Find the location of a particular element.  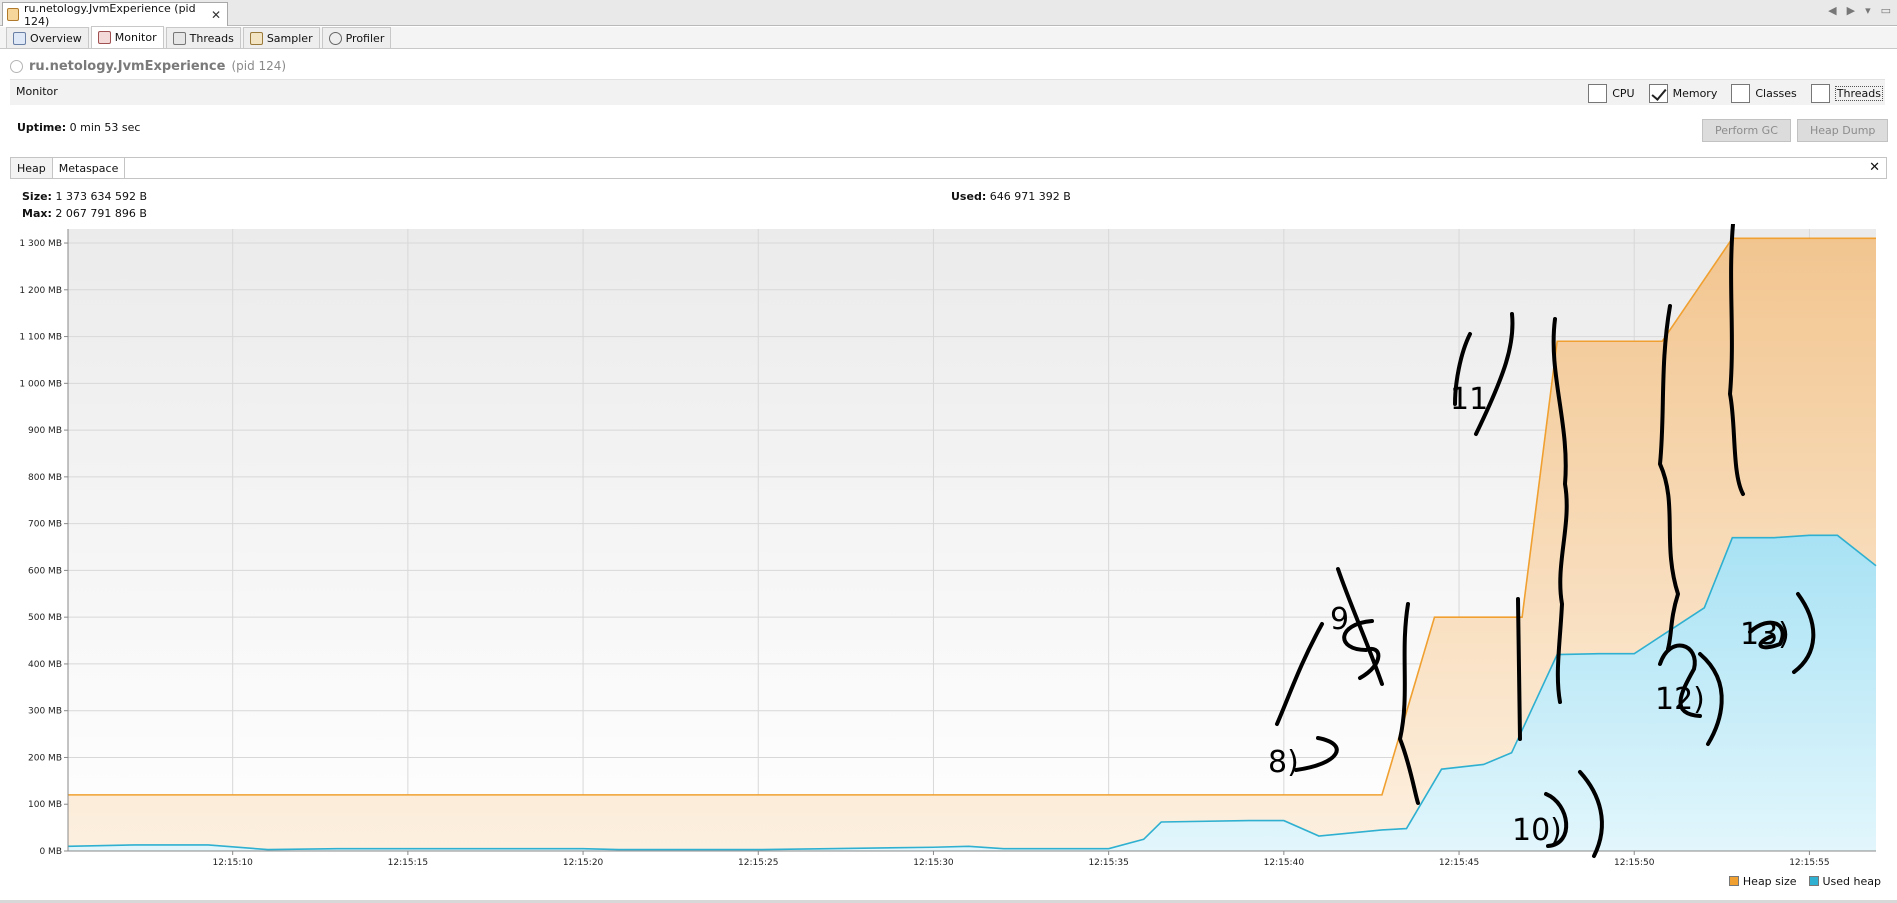

monitor-icon is located at coordinates (104, 37).